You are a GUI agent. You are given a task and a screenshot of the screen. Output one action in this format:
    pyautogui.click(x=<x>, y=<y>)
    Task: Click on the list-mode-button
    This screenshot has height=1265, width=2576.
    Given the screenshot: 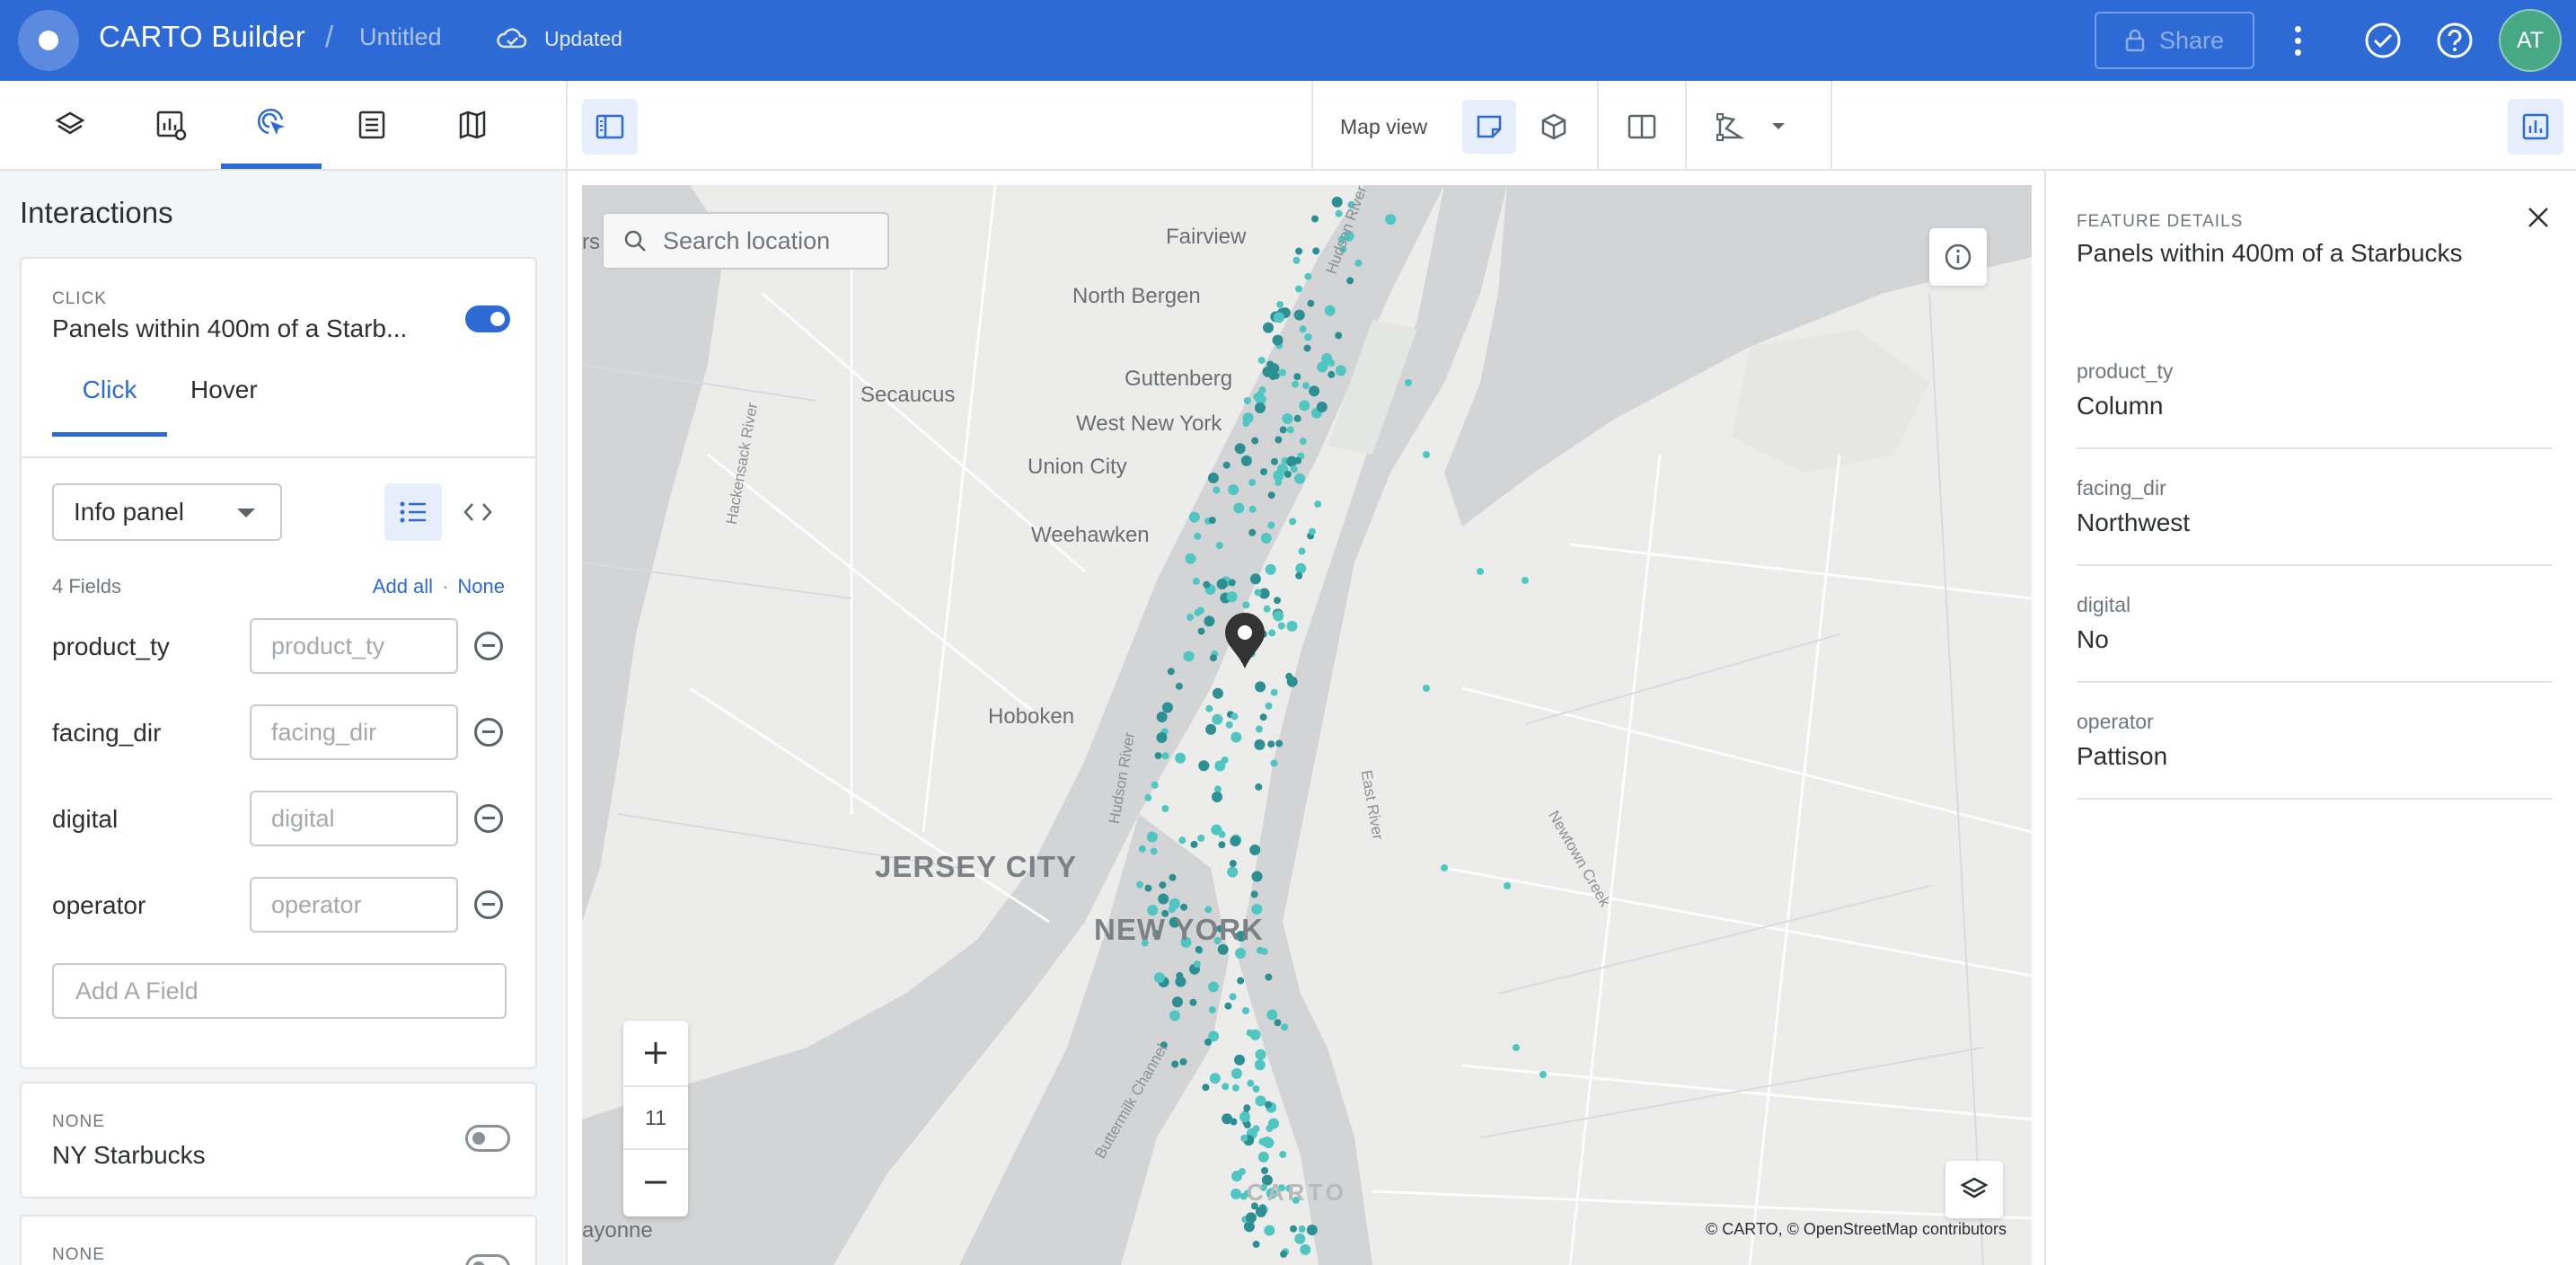 What is the action you would take?
    pyautogui.click(x=413, y=512)
    